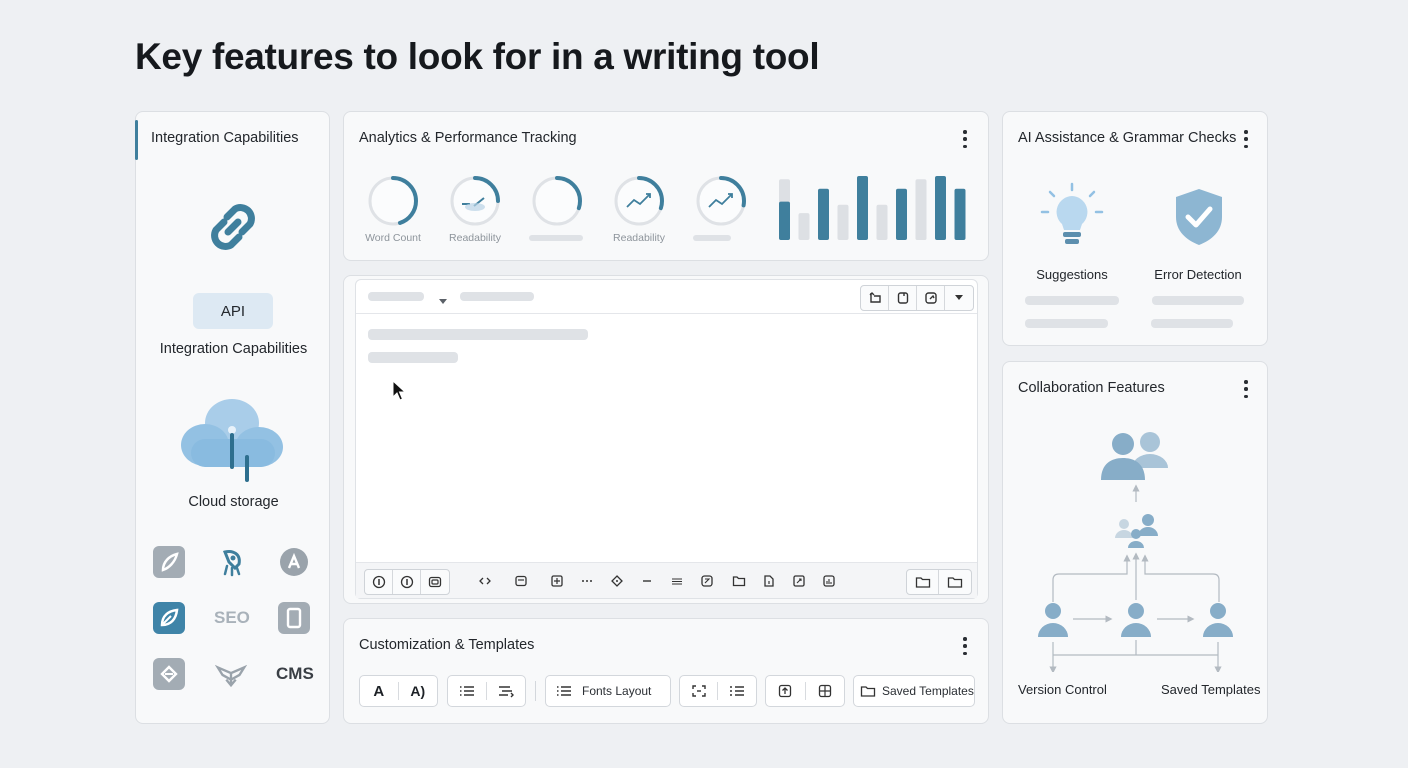 This screenshot has width=1408, height=768. I want to click on chart-icon, so click(829, 581).